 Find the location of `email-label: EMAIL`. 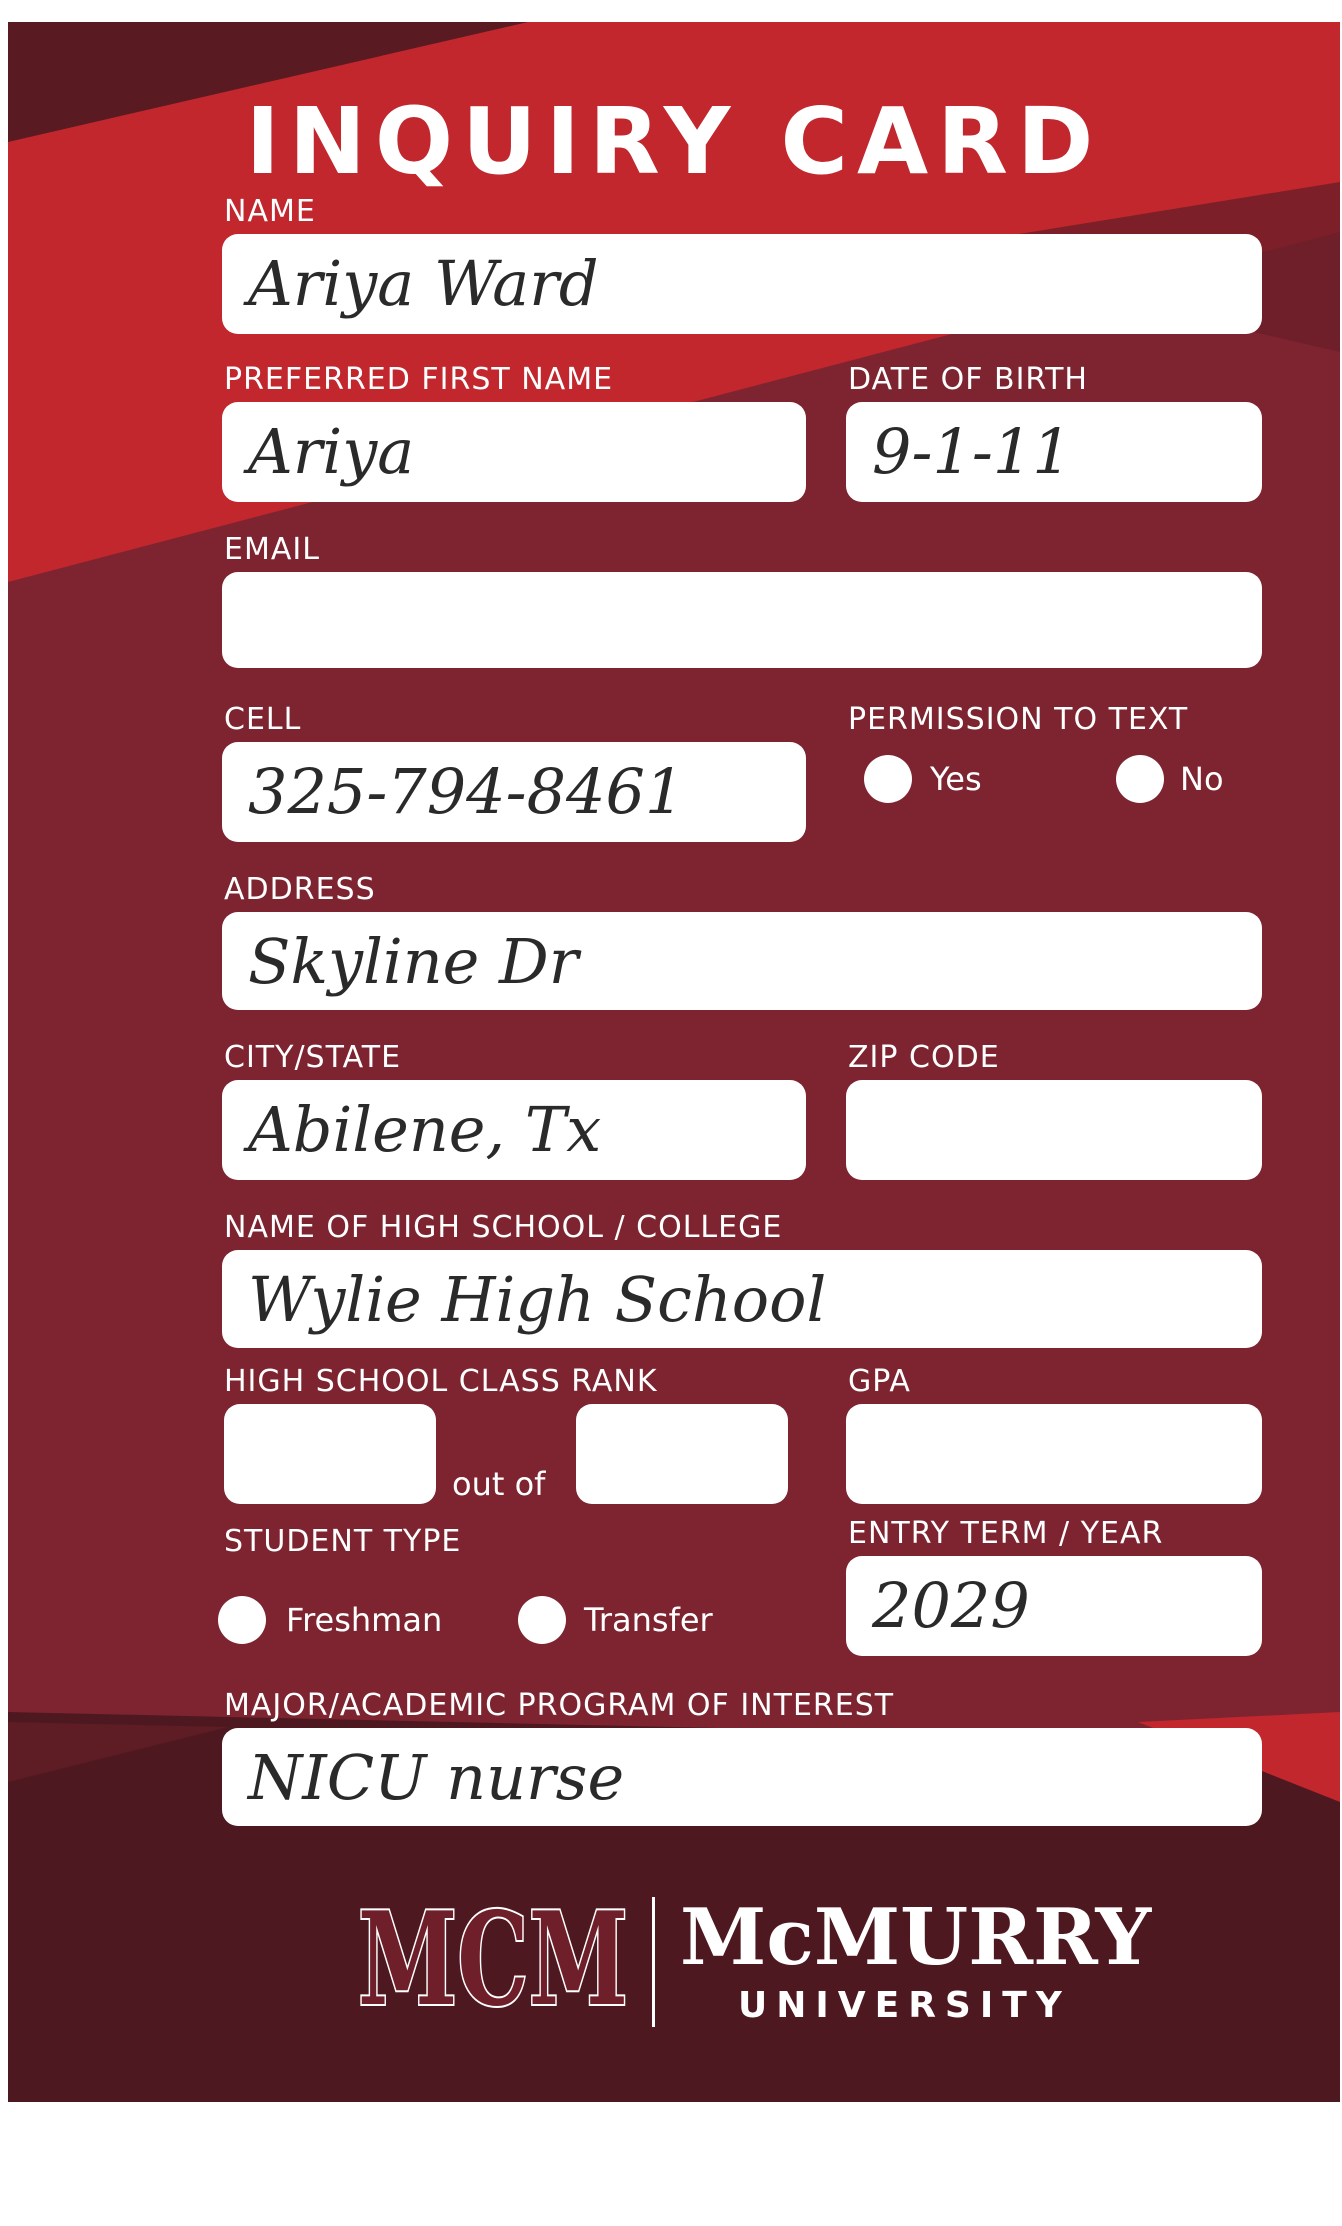

email-label: EMAIL is located at coordinates (272, 549).